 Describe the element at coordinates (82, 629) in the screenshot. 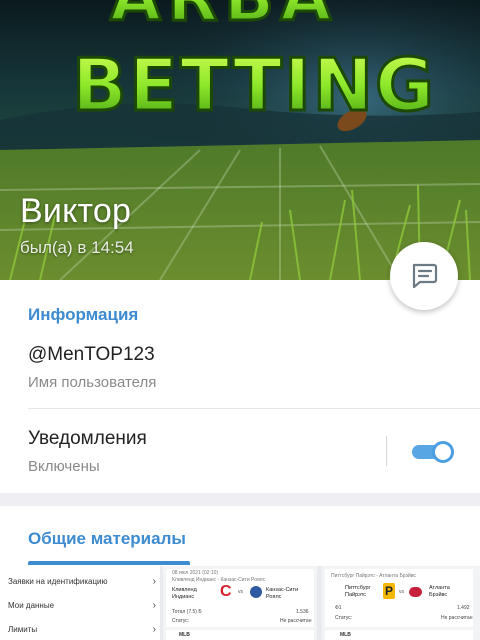

I see `thumb-menu-row: Лимиты ›` at that location.